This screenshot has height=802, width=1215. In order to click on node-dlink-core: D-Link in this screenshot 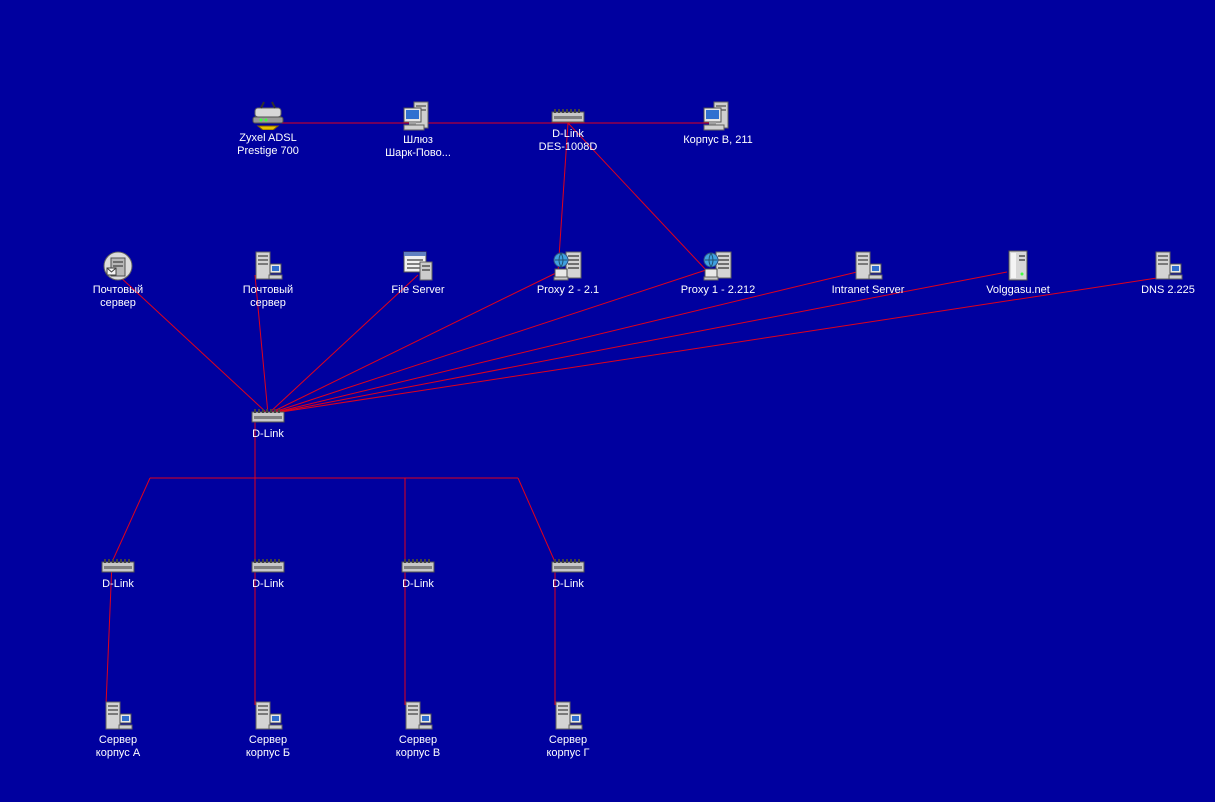, I will do `click(268, 424)`.